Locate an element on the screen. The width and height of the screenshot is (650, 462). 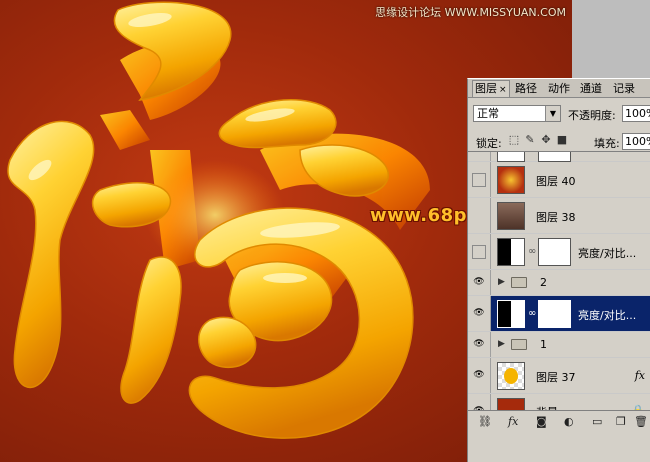
tab-actions: 动作 is located at coordinates (559, 89).